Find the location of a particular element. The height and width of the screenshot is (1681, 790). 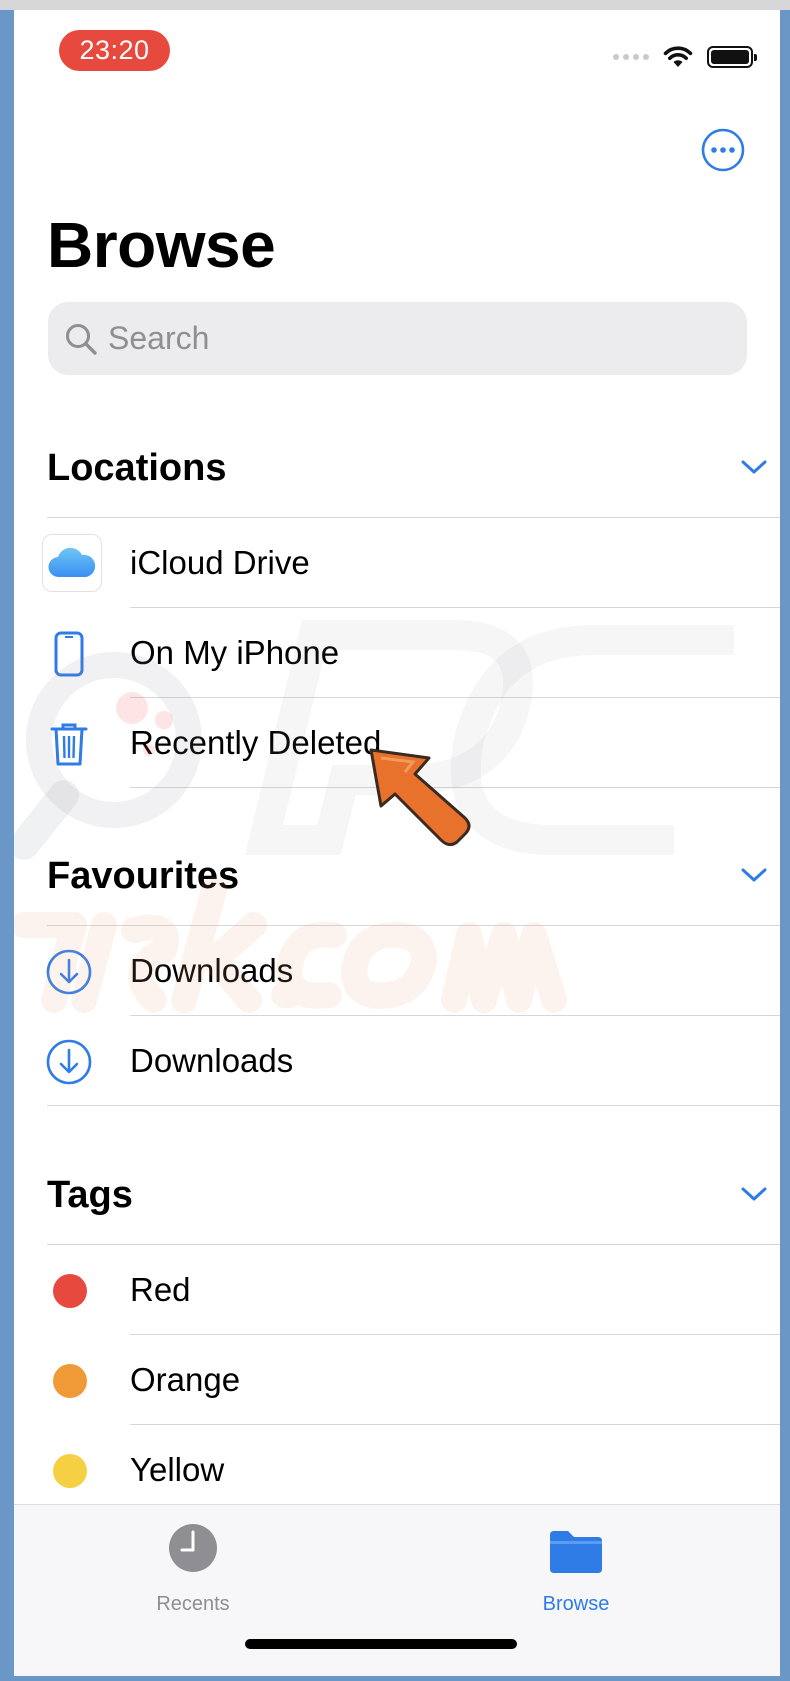

cellular-signal-icon is located at coordinates (631, 57).